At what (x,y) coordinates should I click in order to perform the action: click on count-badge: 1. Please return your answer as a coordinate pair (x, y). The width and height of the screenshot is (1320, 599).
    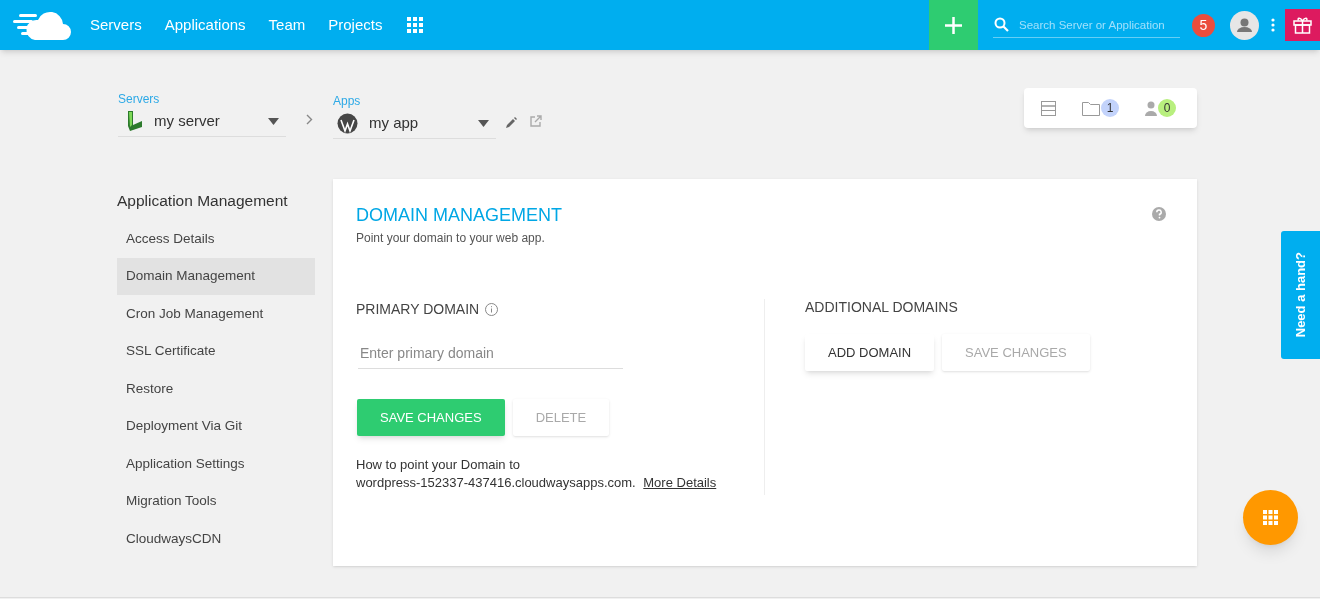
    Looking at the image, I should click on (1110, 108).